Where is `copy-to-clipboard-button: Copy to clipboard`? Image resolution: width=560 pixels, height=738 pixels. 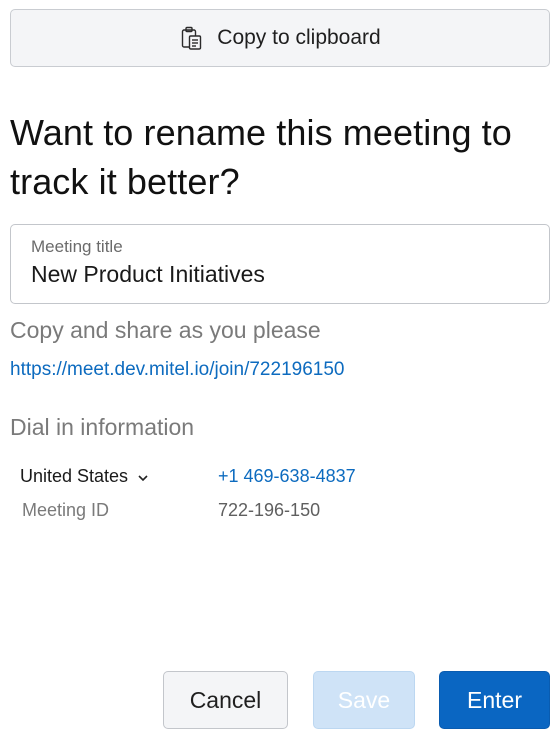
copy-to-clipboard-button: Copy to clipboard is located at coordinates (280, 38).